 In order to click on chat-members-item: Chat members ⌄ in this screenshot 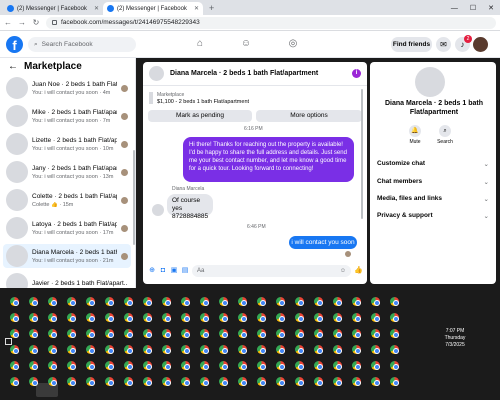, I will do `click(433, 182)`.